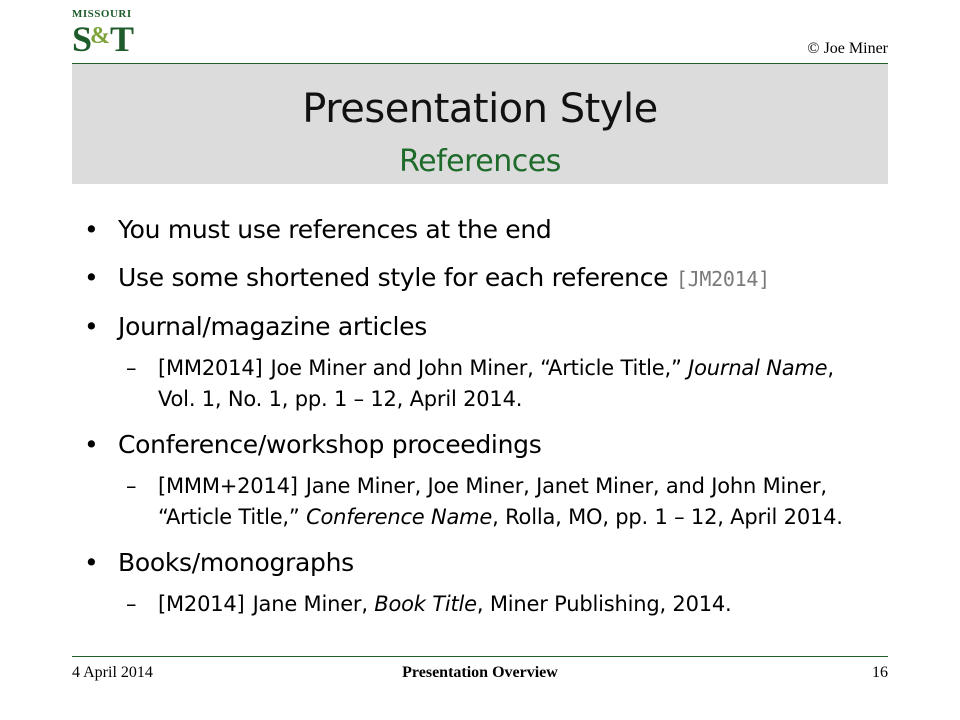 The height and width of the screenshot is (720, 960). Describe the element at coordinates (103, 39) in the screenshot. I see `logo-mark: S&T` at that location.